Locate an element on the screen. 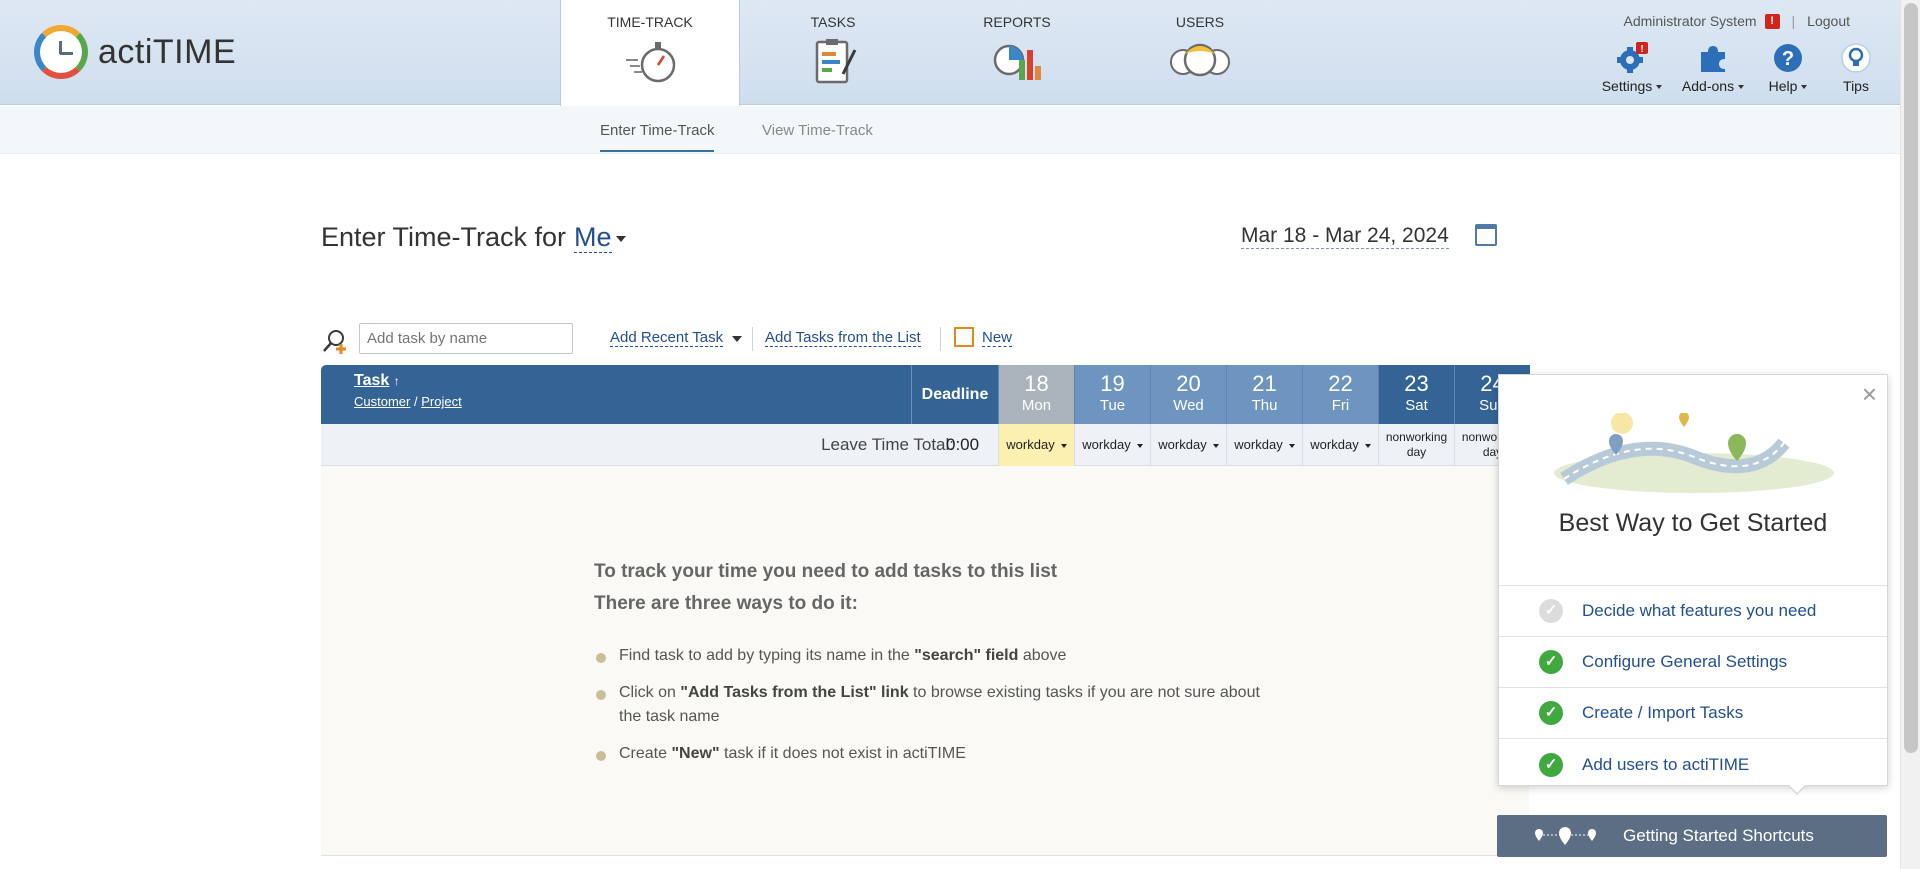 This screenshot has width=1920, height=869. toolbar-divider is located at coordinates (752, 339).